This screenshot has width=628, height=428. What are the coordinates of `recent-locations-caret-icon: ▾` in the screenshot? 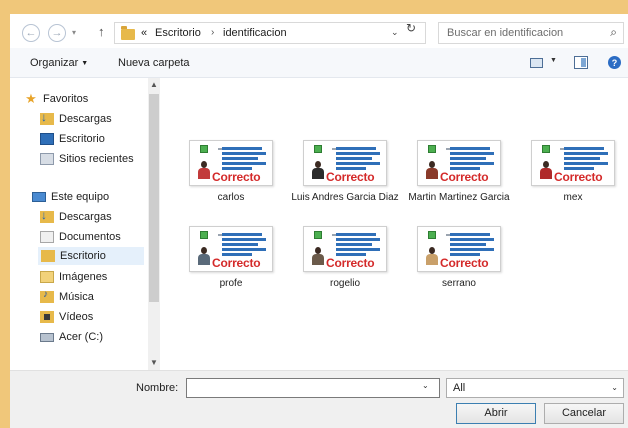 It's located at (74, 32).